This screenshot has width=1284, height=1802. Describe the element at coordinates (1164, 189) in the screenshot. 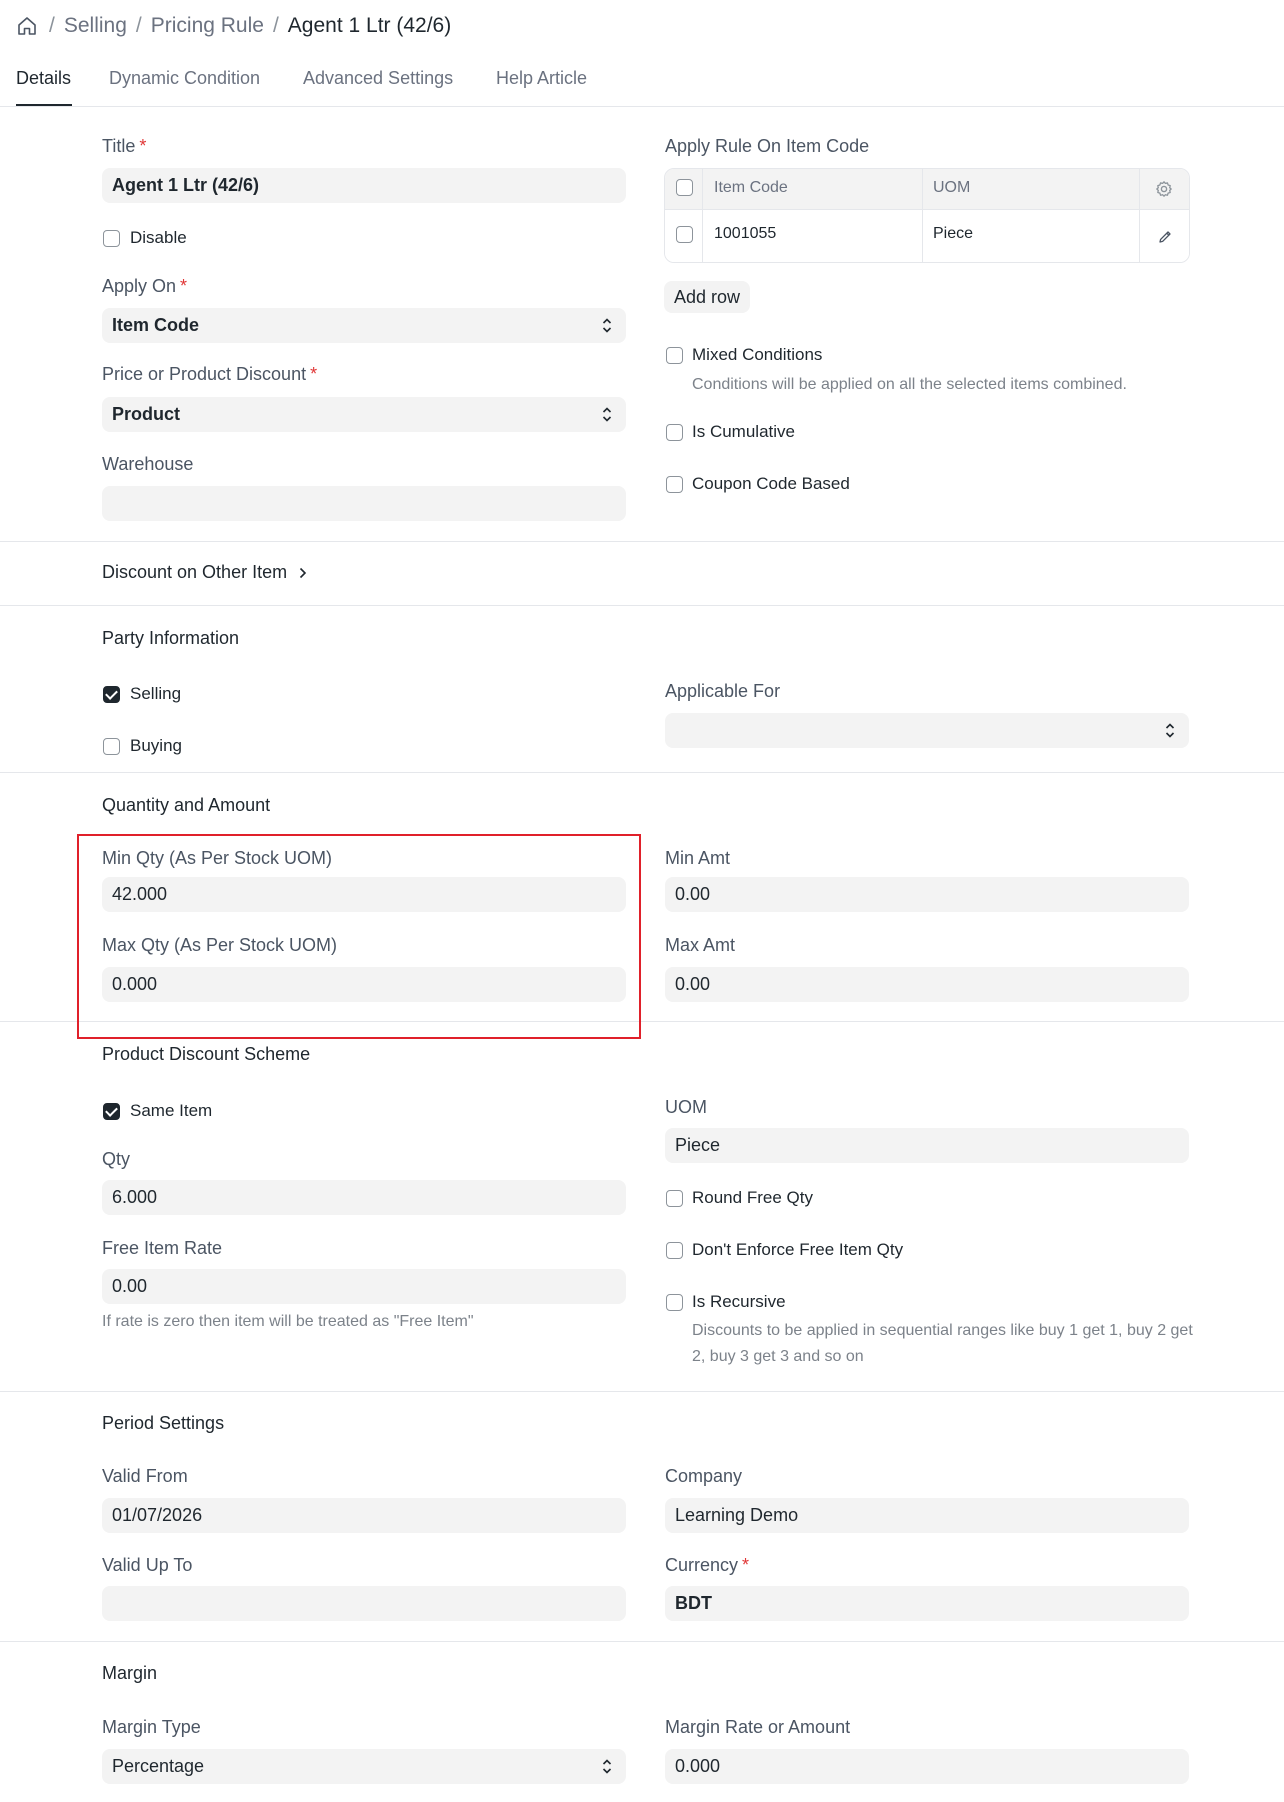

I see `gear-icon` at that location.